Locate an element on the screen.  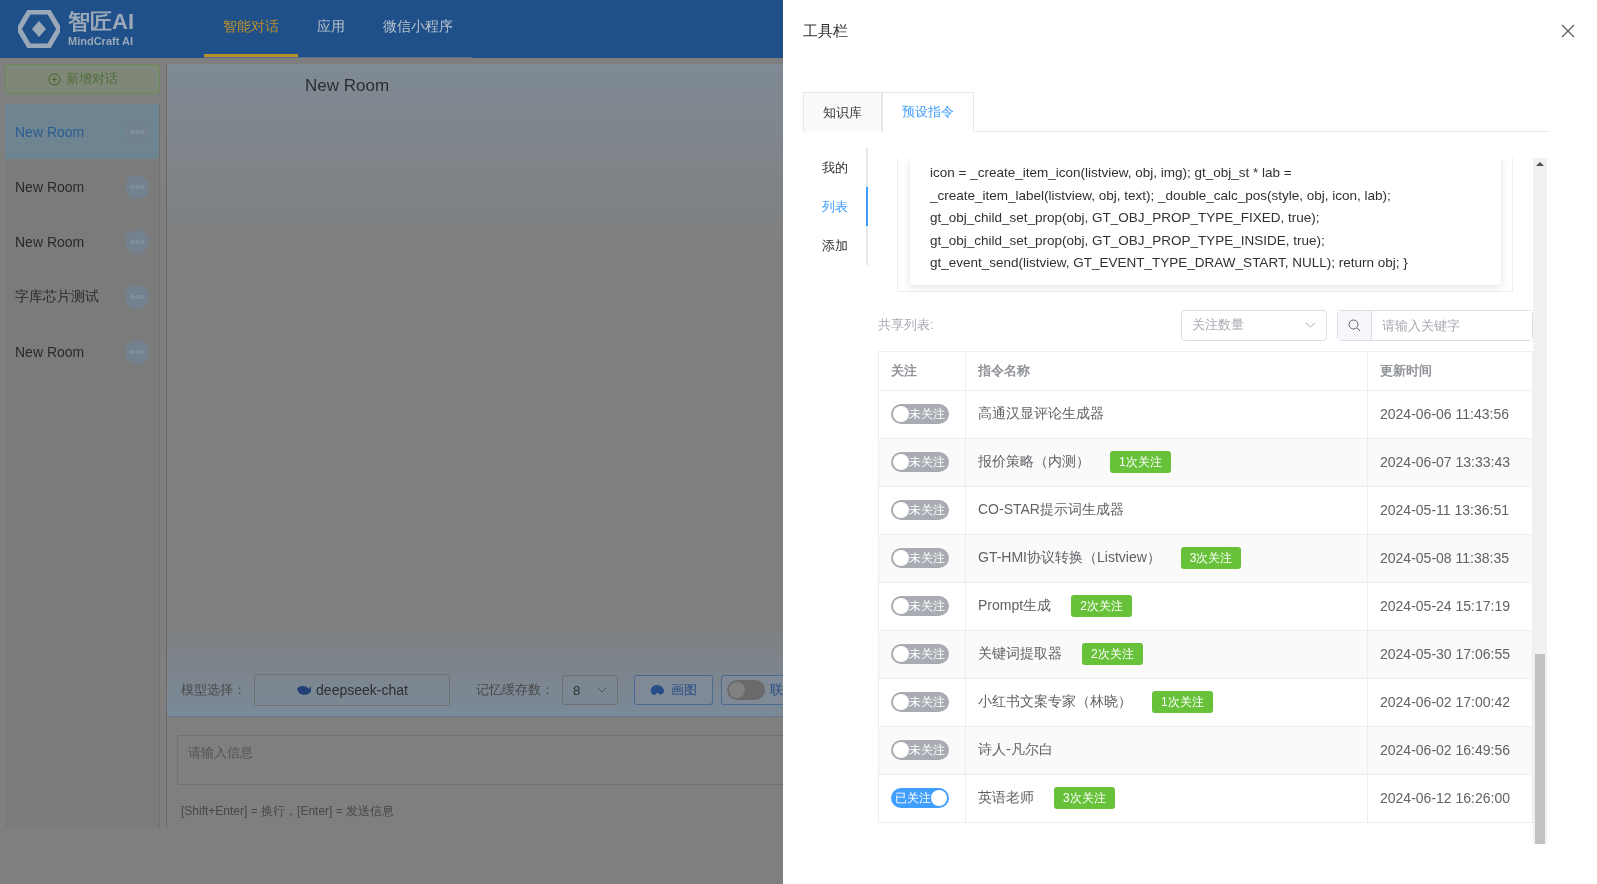
room-item: 字库芯片测试 is located at coordinates (82, 296).